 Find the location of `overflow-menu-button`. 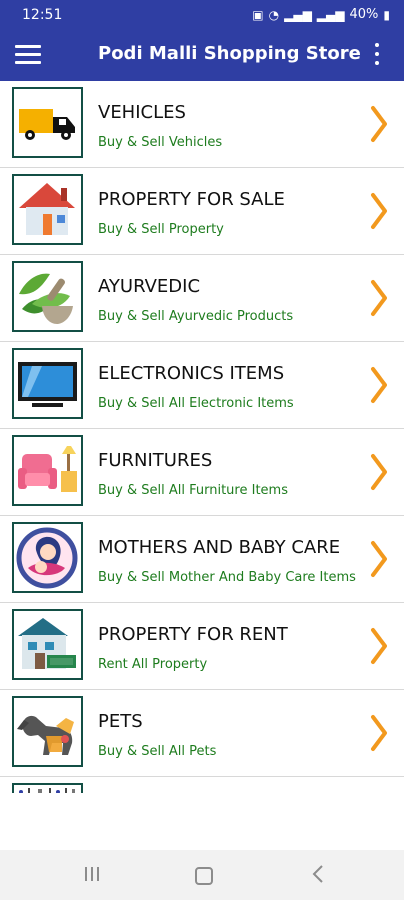

overflow-menu-button is located at coordinates (377, 56).